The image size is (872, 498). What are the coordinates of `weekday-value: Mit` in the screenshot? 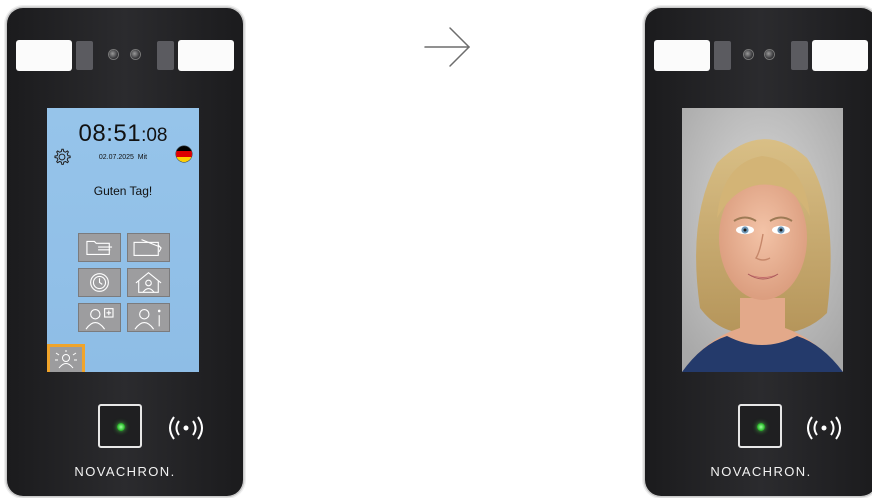 It's located at (142, 157).